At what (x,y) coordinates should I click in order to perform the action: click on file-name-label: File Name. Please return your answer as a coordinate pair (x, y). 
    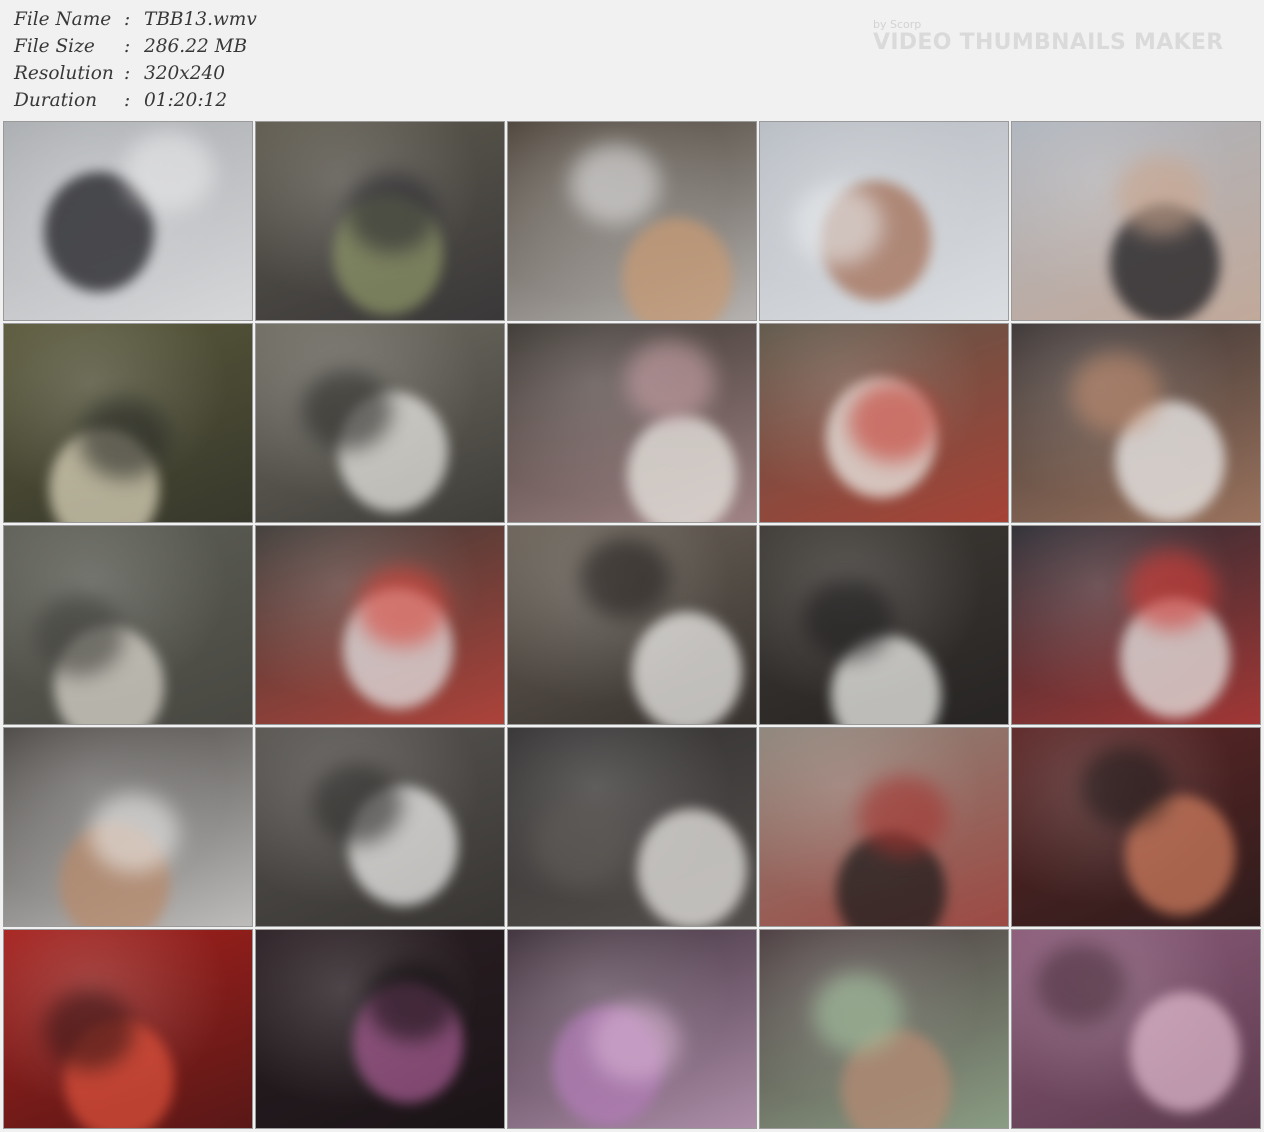
    Looking at the image, I should click on (63, 19).